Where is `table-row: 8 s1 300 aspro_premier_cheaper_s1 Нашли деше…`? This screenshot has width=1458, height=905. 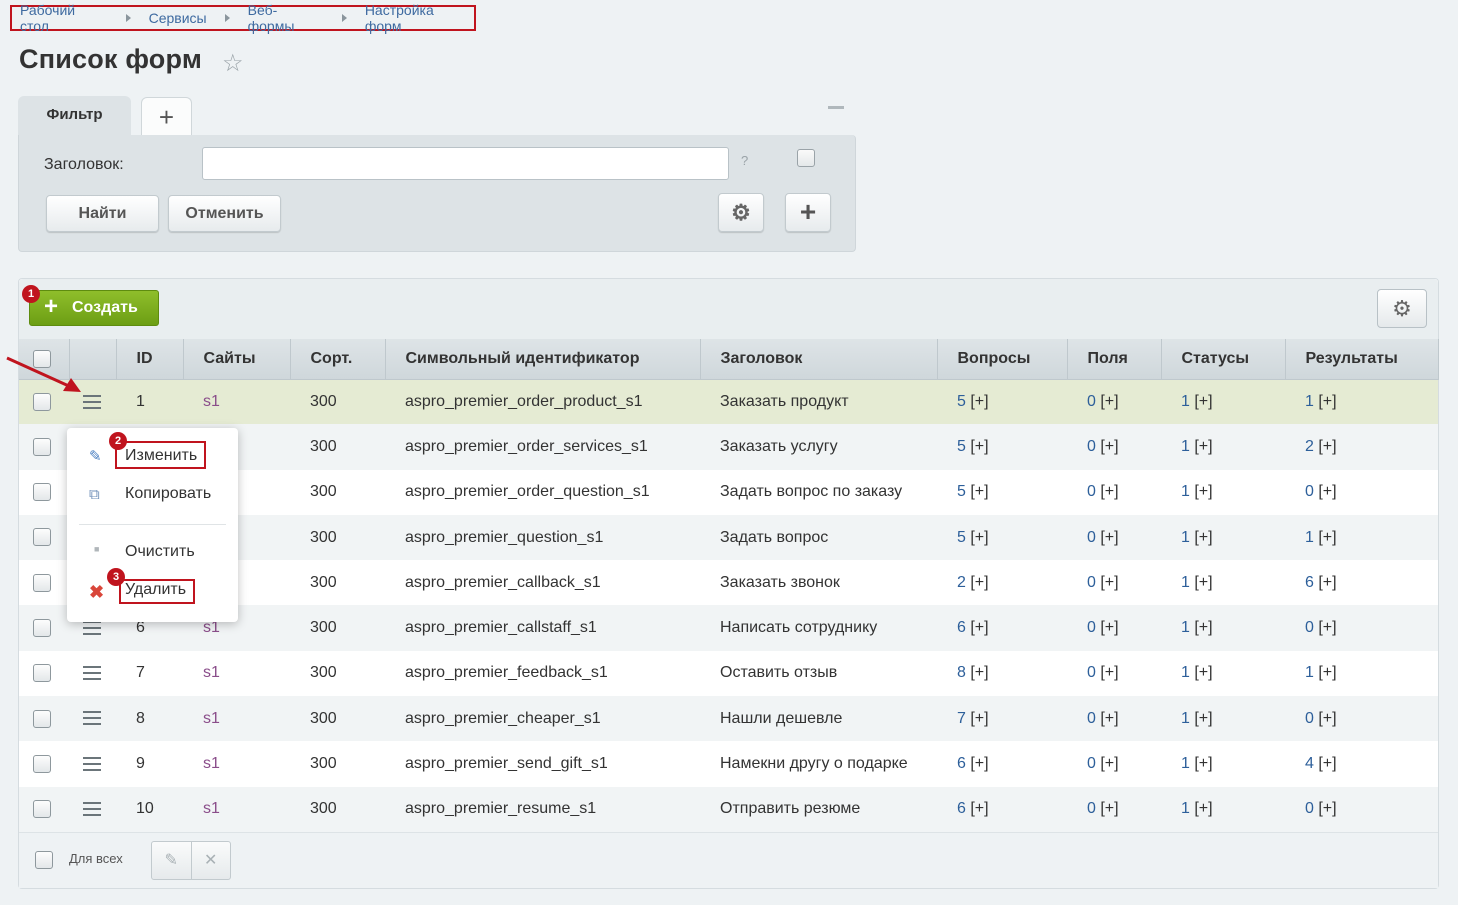
table-row: 8 s1 300 aspro_premier_cheaper_s1 Нашли деше… is located at coordinates (728, 719).